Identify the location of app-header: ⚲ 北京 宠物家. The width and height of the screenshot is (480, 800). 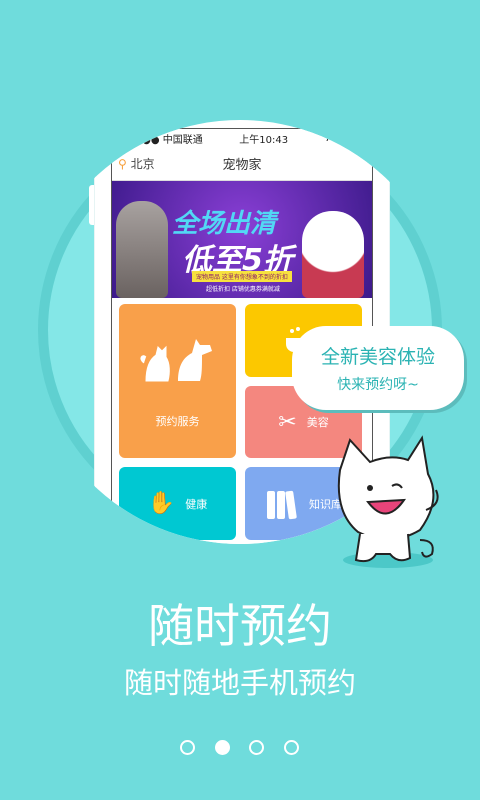
(242, 164).